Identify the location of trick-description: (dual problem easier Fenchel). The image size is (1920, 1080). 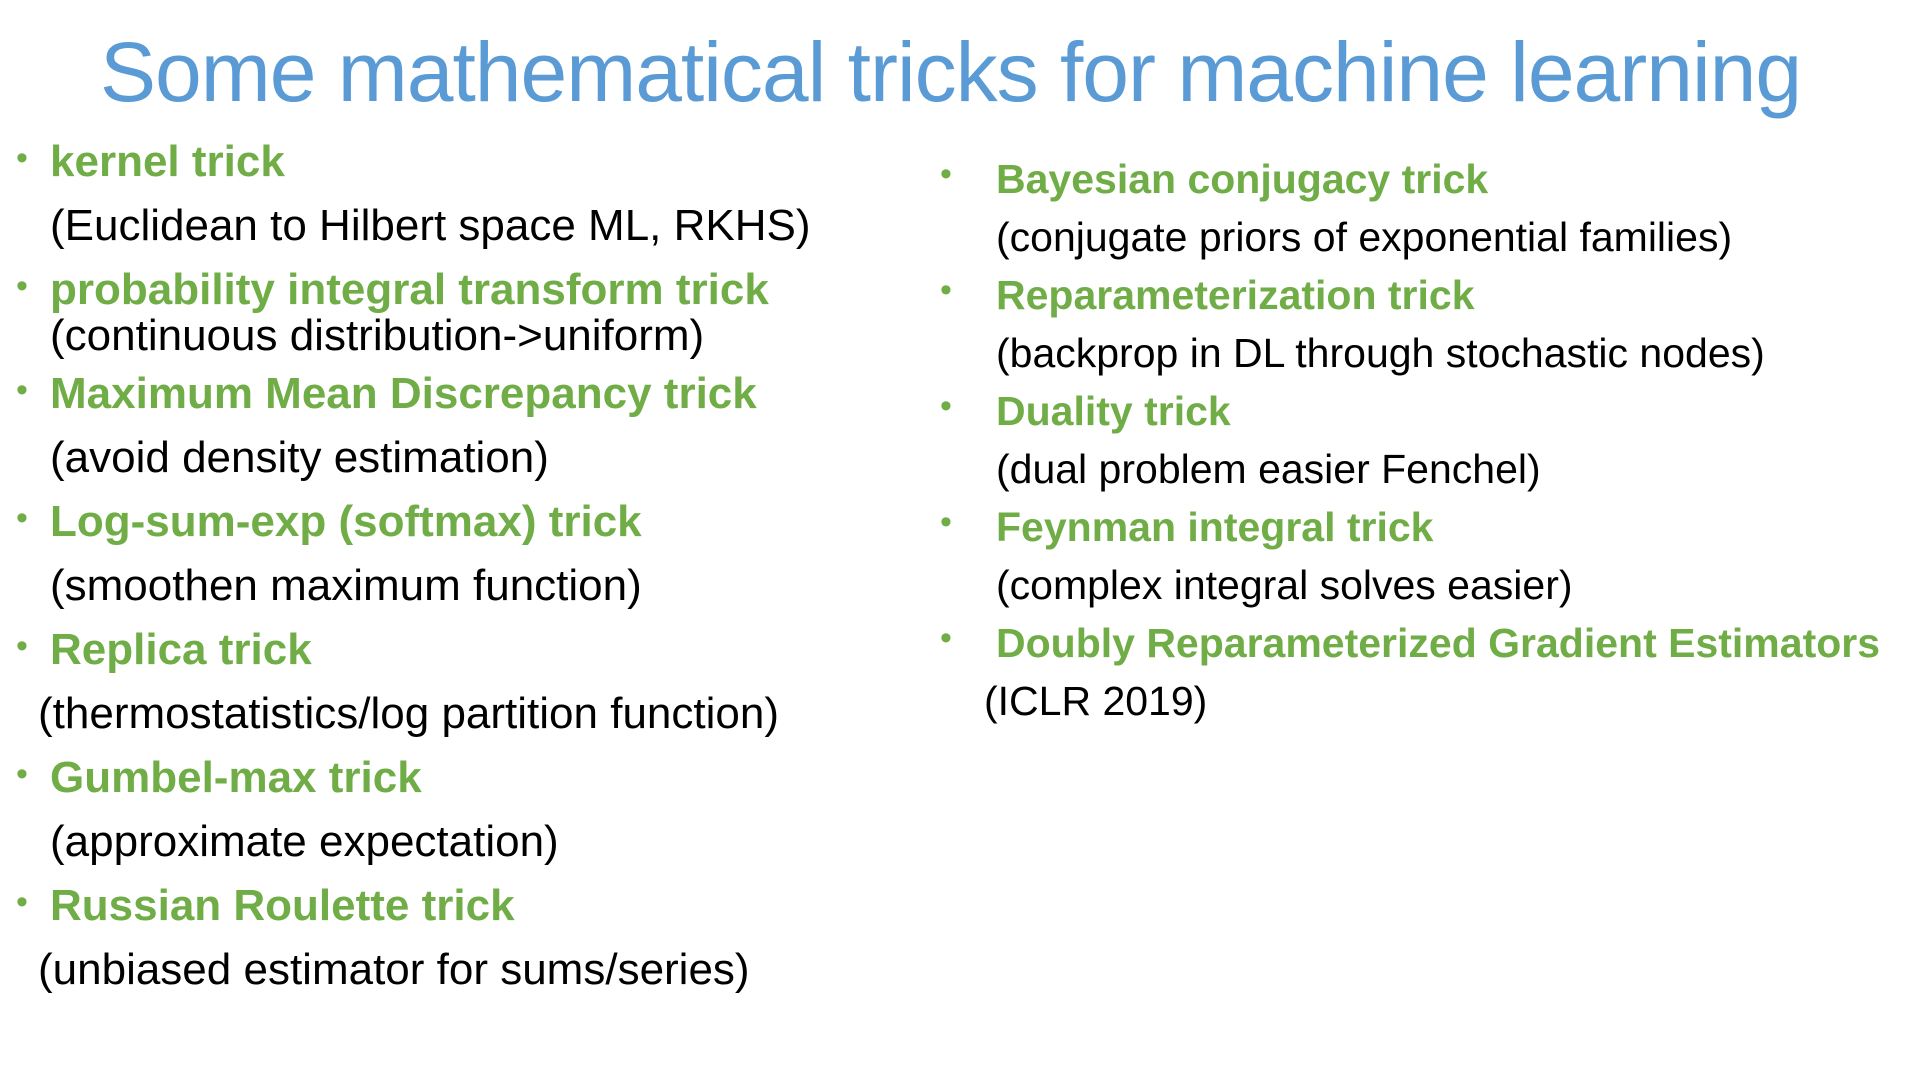
(1268, 469).